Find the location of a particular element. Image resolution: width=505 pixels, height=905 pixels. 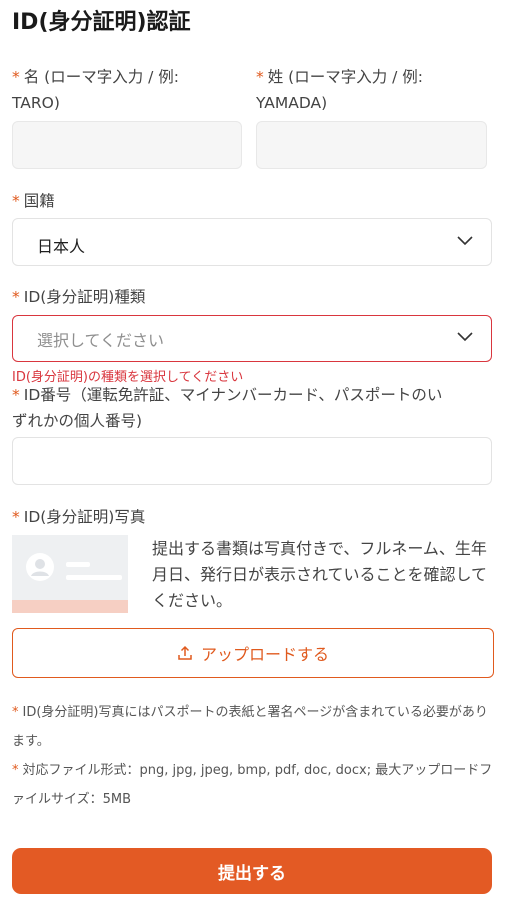

submit-button: 提出する is located at coordinates (252, 871).